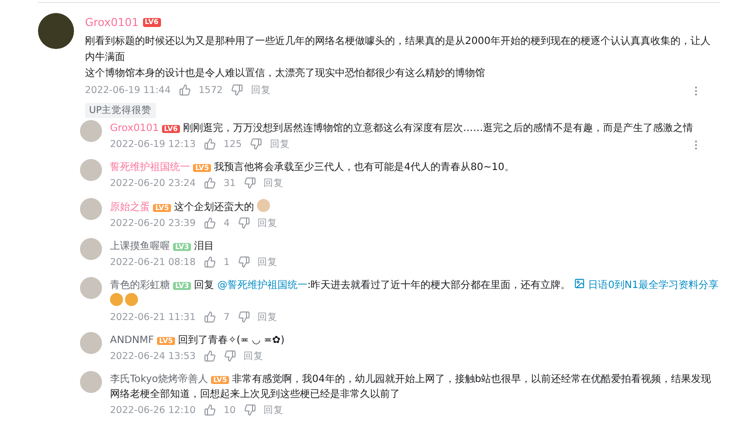 This screenshot has width=730, height=447. I want to click on like-count: 31, so click(230, 183).